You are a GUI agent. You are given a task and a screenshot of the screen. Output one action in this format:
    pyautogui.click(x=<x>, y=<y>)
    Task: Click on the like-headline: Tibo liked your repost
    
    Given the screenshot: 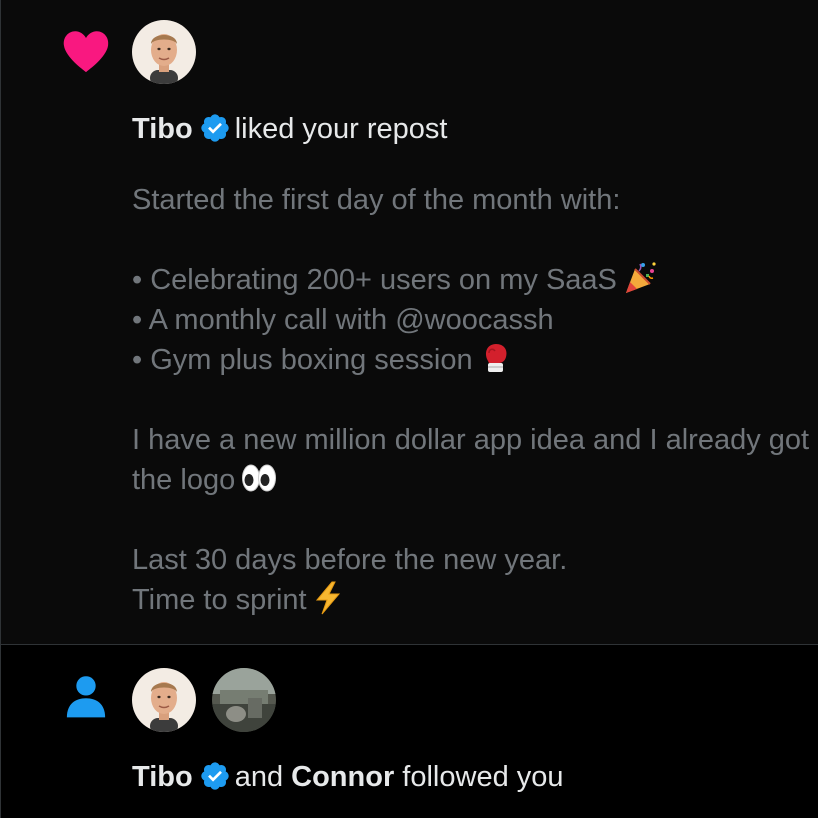 What is the action you would take?
    pyautogui.click(x=289, y=129)
    